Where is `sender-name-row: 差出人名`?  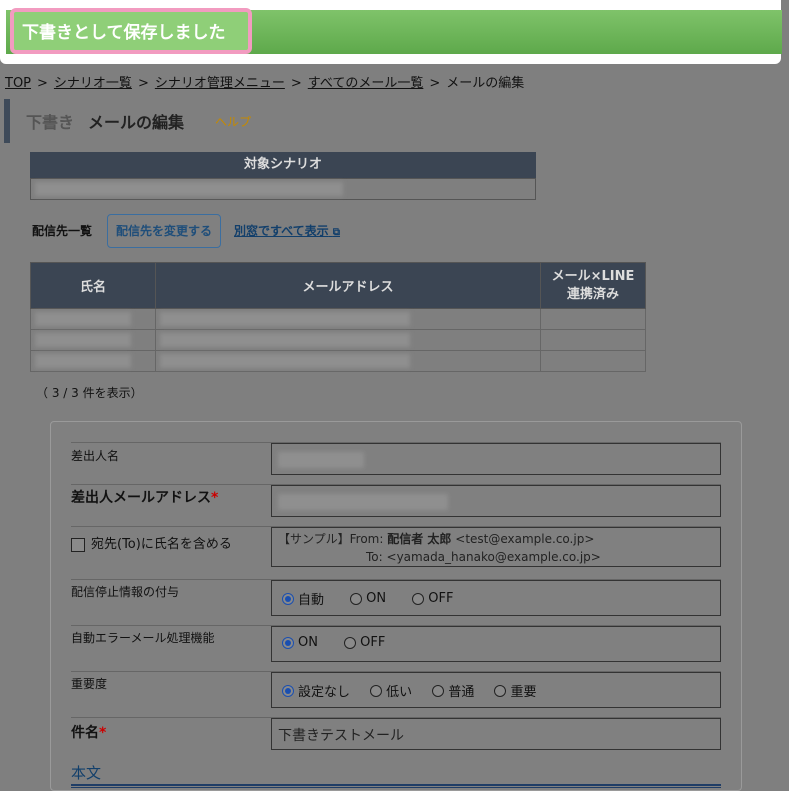
sender-name-row: 差出人名 is located at coordinates (396, 462).